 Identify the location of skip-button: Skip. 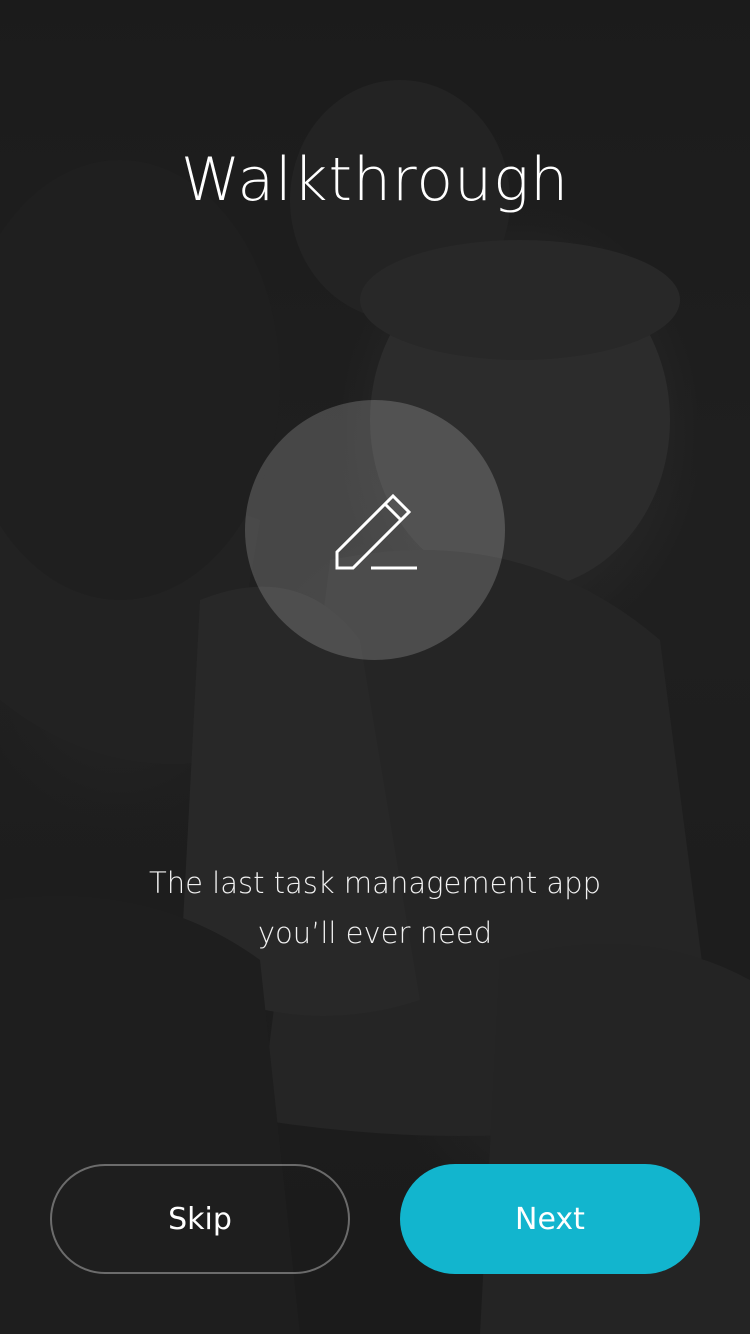
(200, 1219).